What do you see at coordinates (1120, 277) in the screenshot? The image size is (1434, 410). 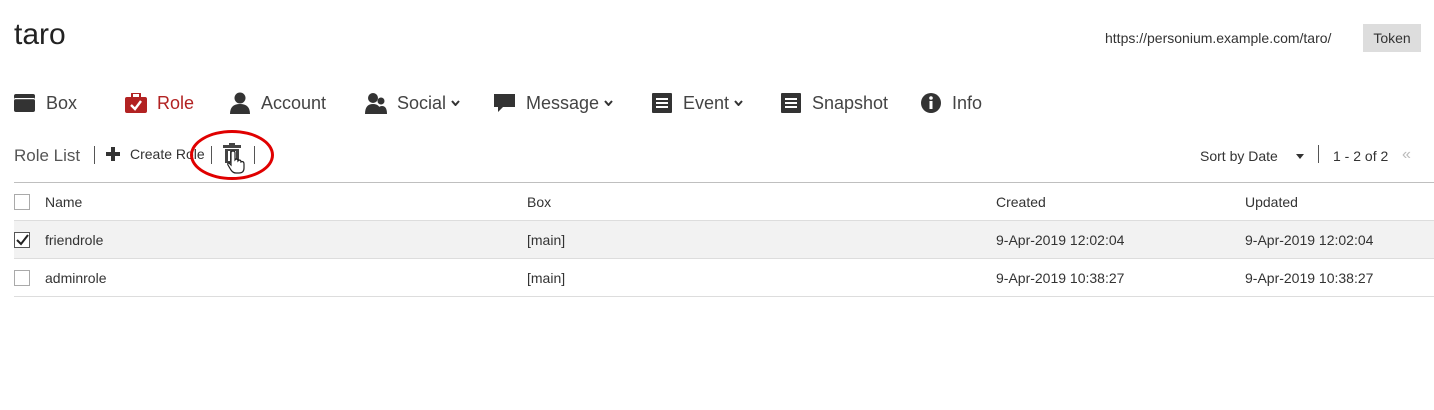 I see `role-created: 9-Apr-2019 10:38:27` at bounding box center [1120, 277].